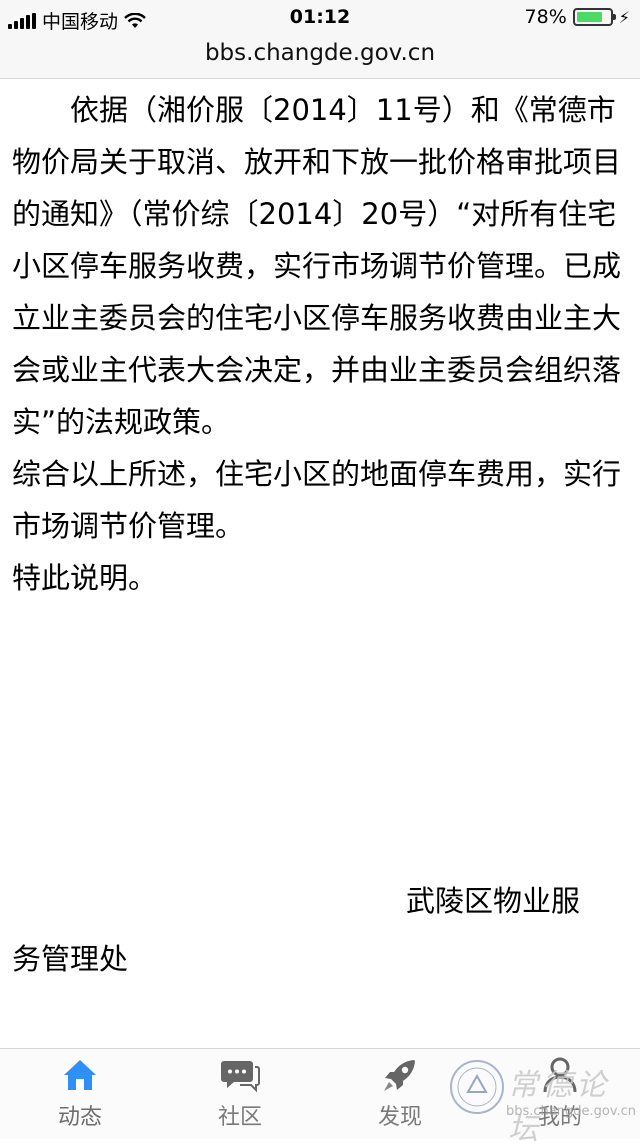 The height and width of the screenshot is (1148, 640). Describe the element at coordinates (240, 1077) in the screenshot. I see `chat-icon` at that location.